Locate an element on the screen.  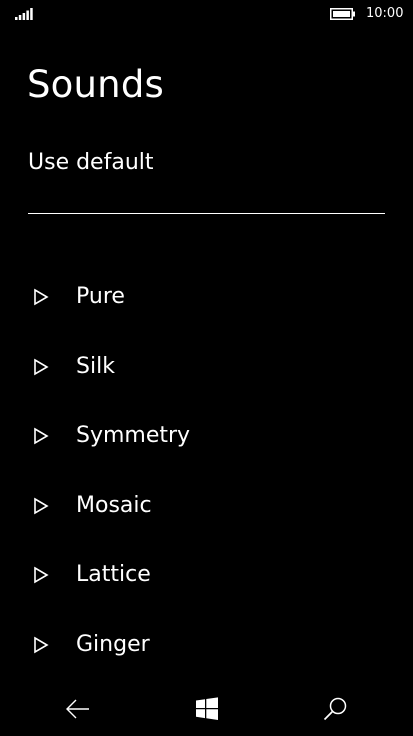
status-clock: 10:00 is located at coordinates (385, 13).